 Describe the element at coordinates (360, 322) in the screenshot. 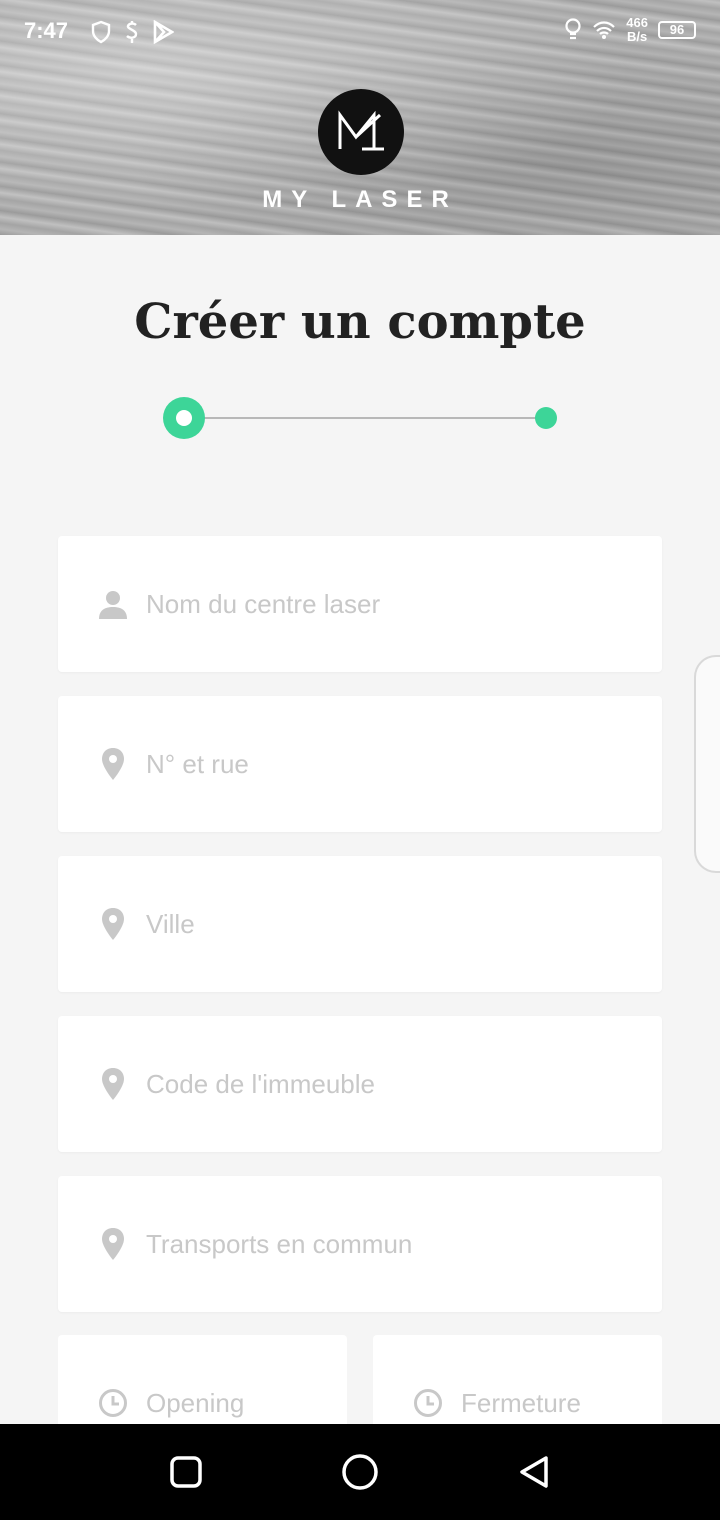

I see `page-title: Créer un compte` at that location.